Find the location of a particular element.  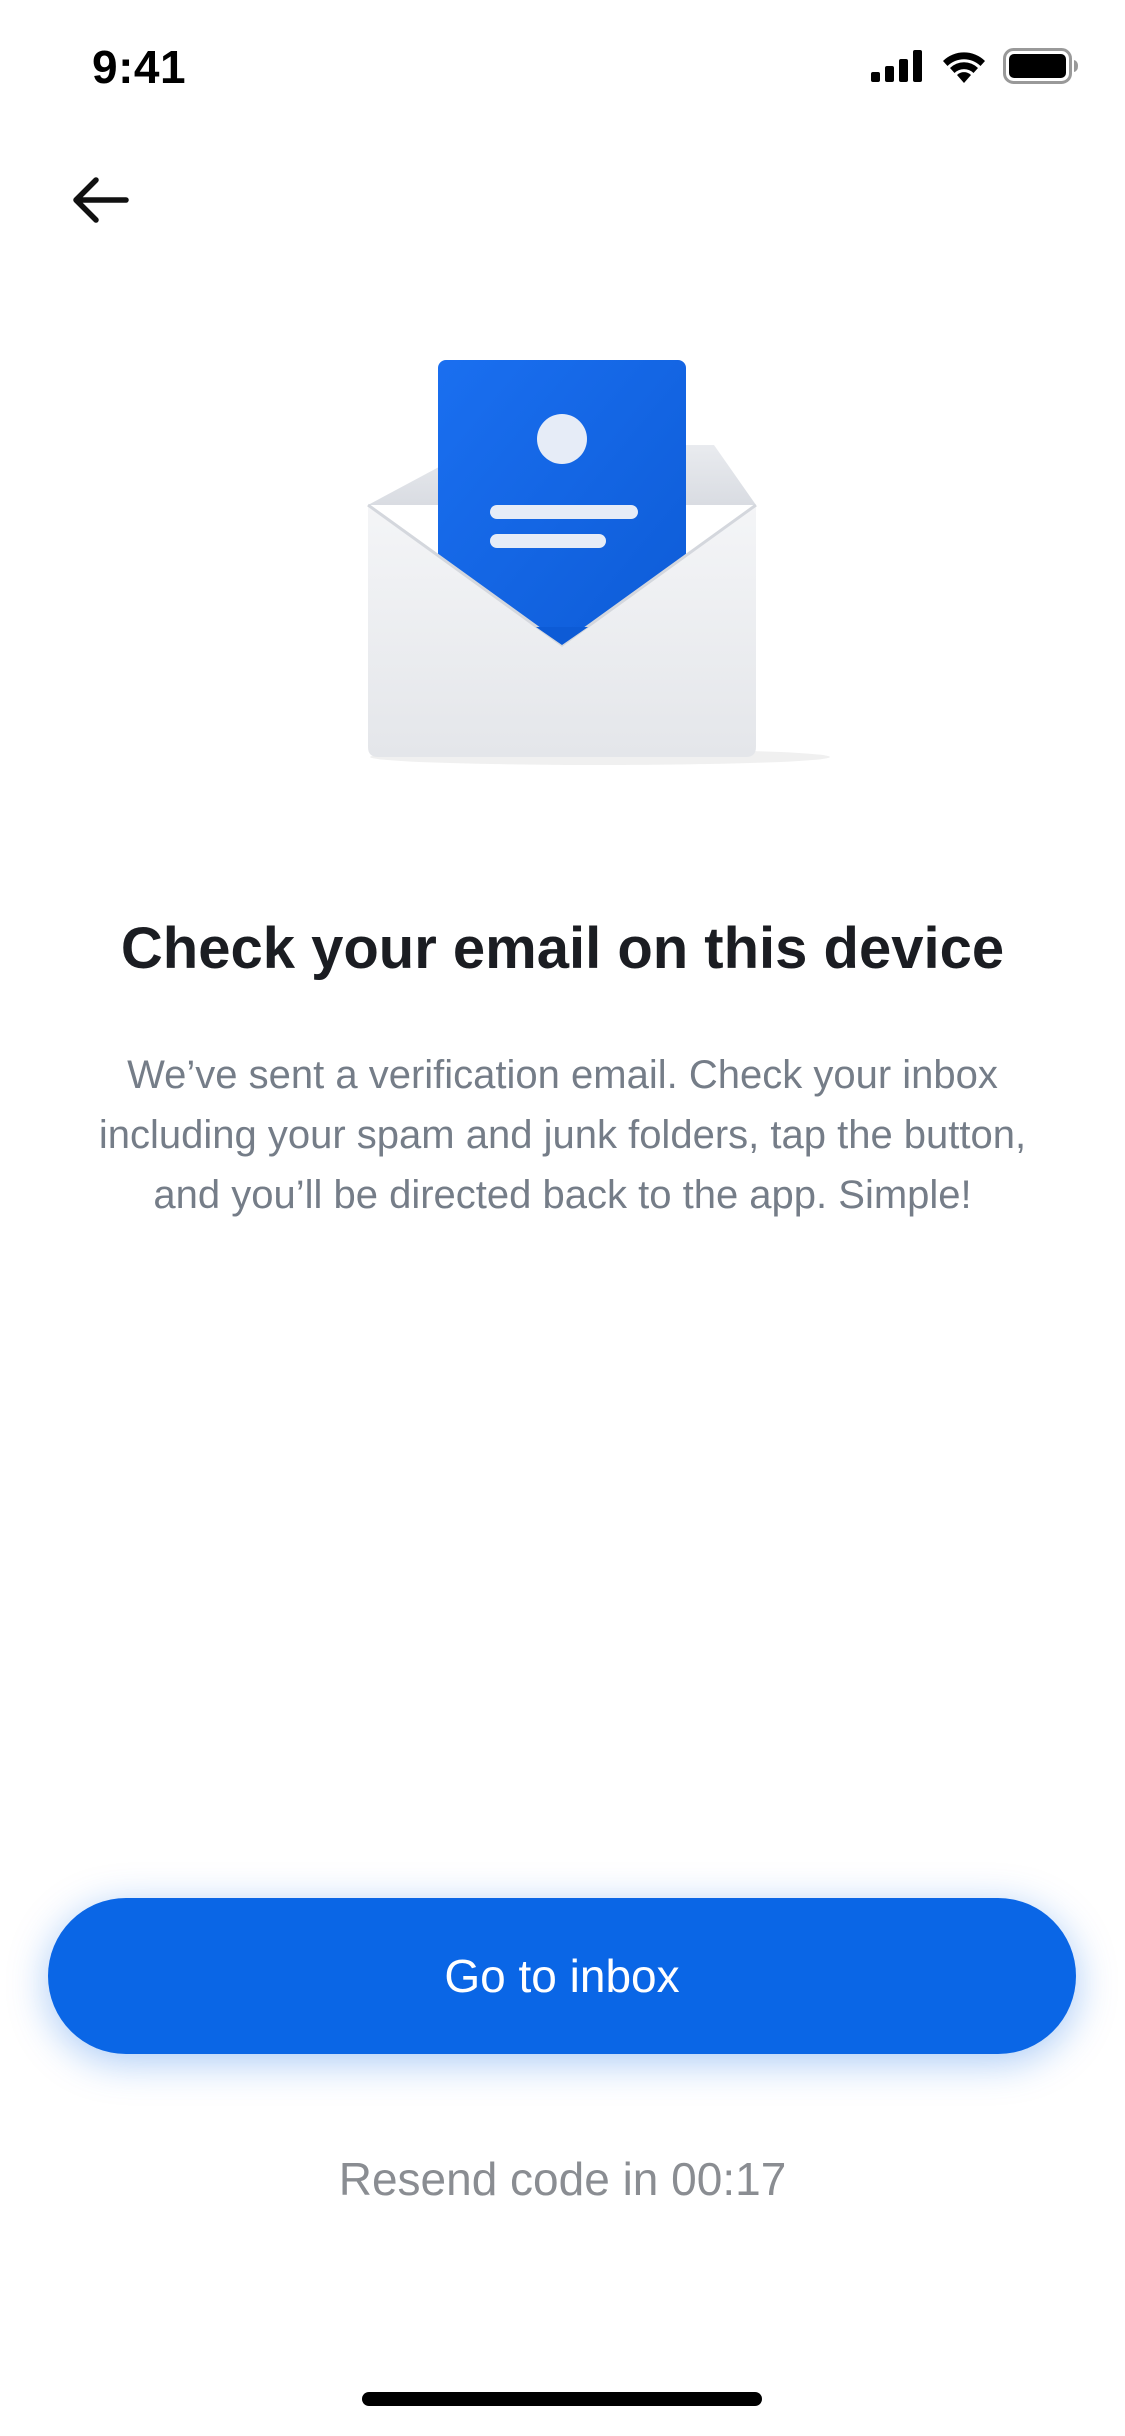

back-button is located at coordinates (100, 200).